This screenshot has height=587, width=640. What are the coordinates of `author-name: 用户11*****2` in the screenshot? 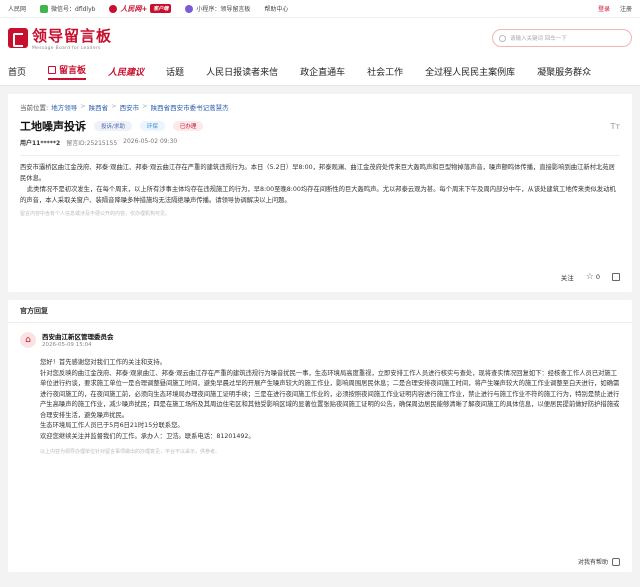 It's located at (40, 143).